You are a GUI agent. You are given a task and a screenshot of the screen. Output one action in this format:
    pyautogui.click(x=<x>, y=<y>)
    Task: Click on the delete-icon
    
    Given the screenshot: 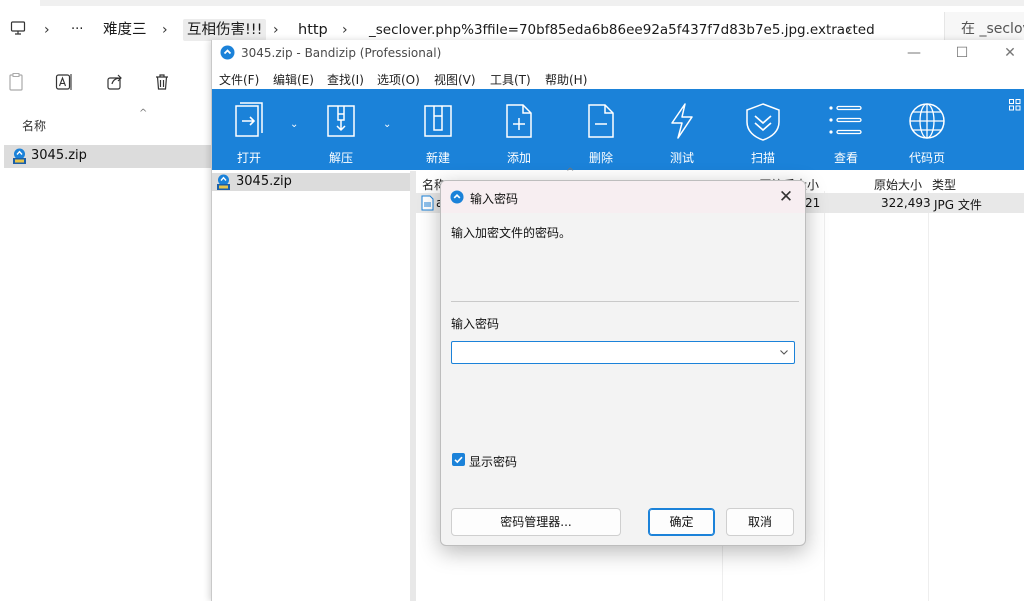 What is the action you would take?
    pyautogui.click(x=601, y=121)
    